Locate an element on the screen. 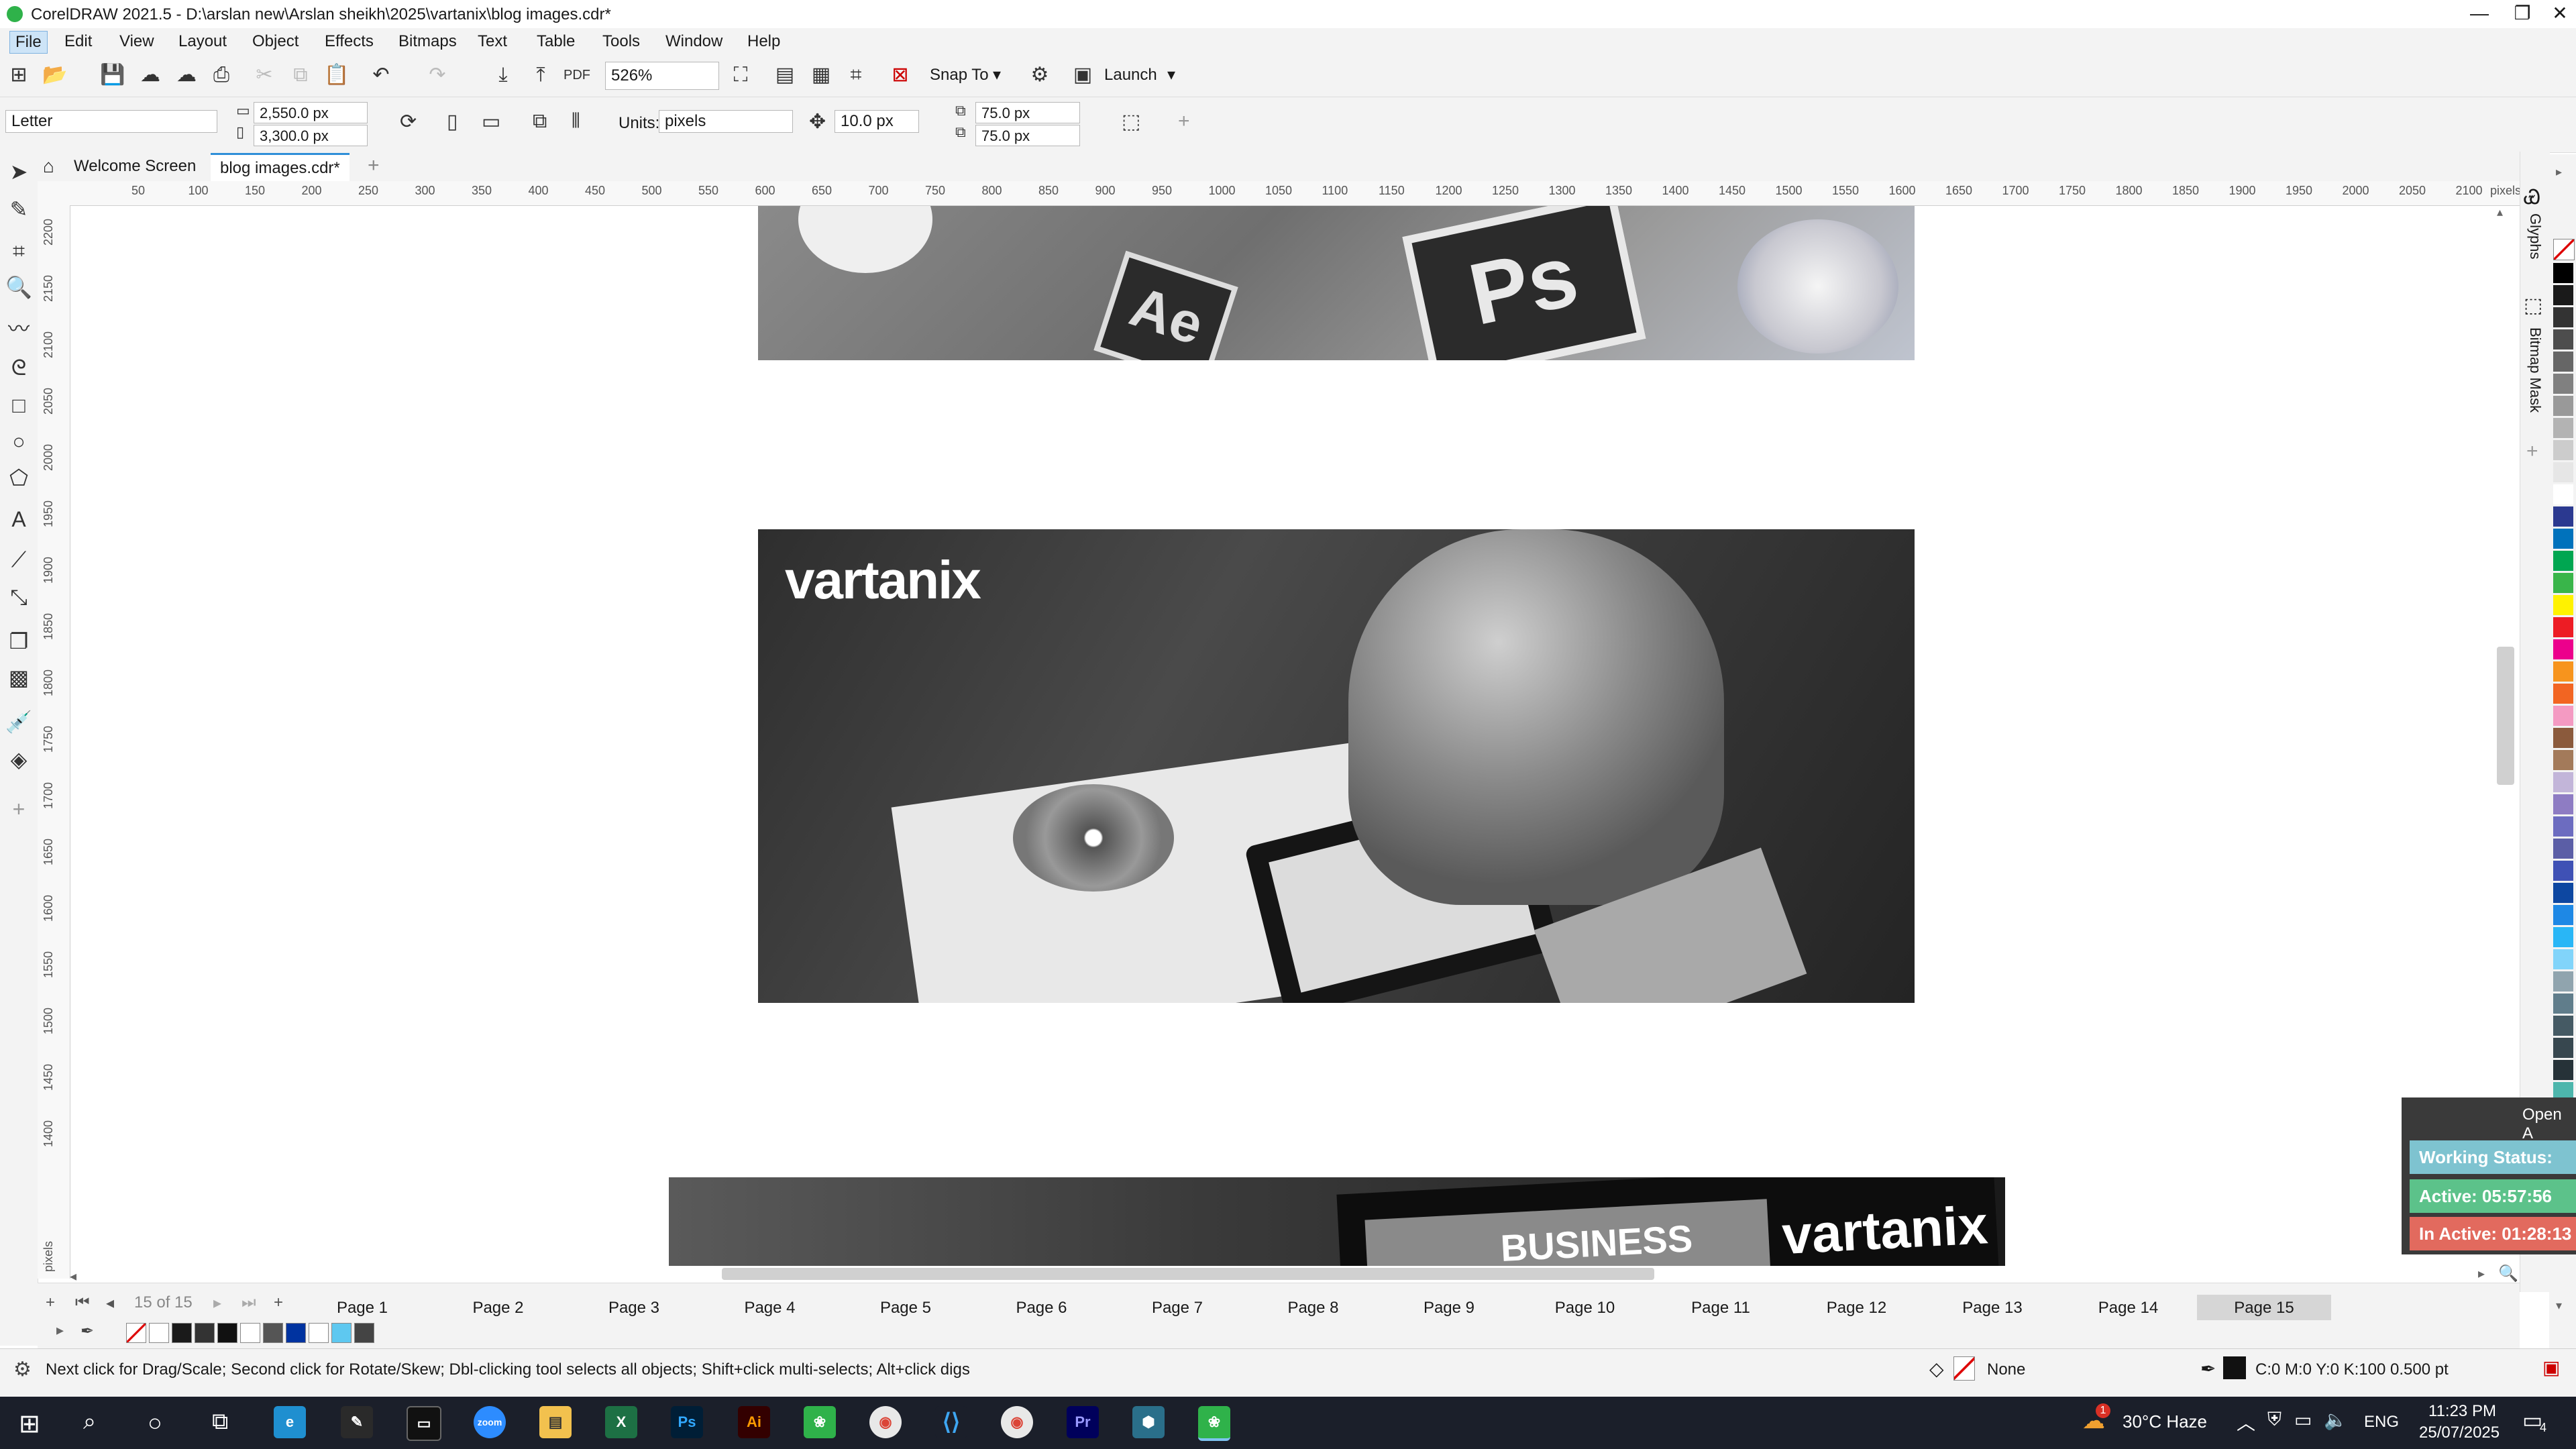  add-docker-icon: + is located at coordinates (2532, 451).